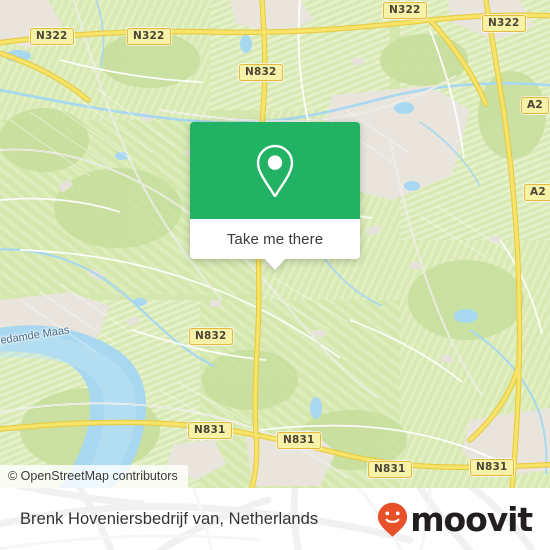 The width and height of the screenshot is (550, 550). What do you see at coordinates (471, 519) in the screenshot?
I see `moovit-wordmark: moovit` at bounding box center [471, 519].